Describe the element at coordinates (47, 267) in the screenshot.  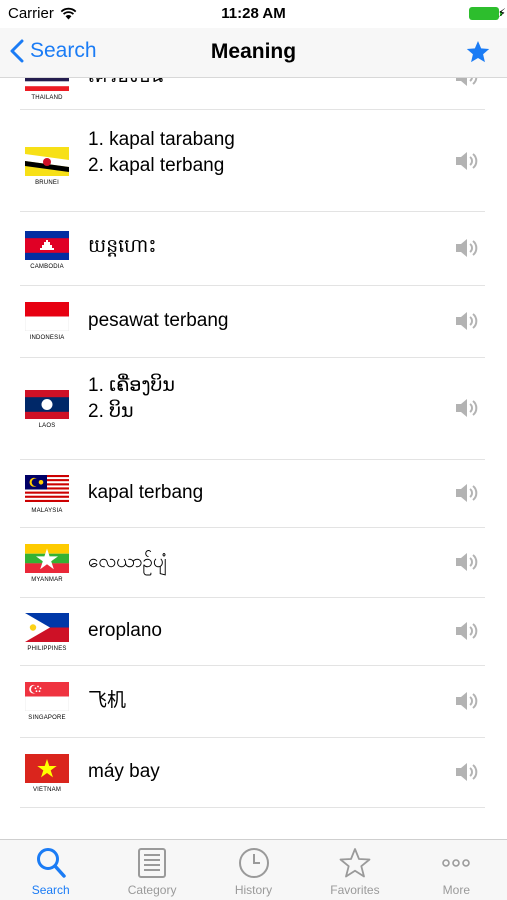
I see `country-label: CAMBODIA` at that location.